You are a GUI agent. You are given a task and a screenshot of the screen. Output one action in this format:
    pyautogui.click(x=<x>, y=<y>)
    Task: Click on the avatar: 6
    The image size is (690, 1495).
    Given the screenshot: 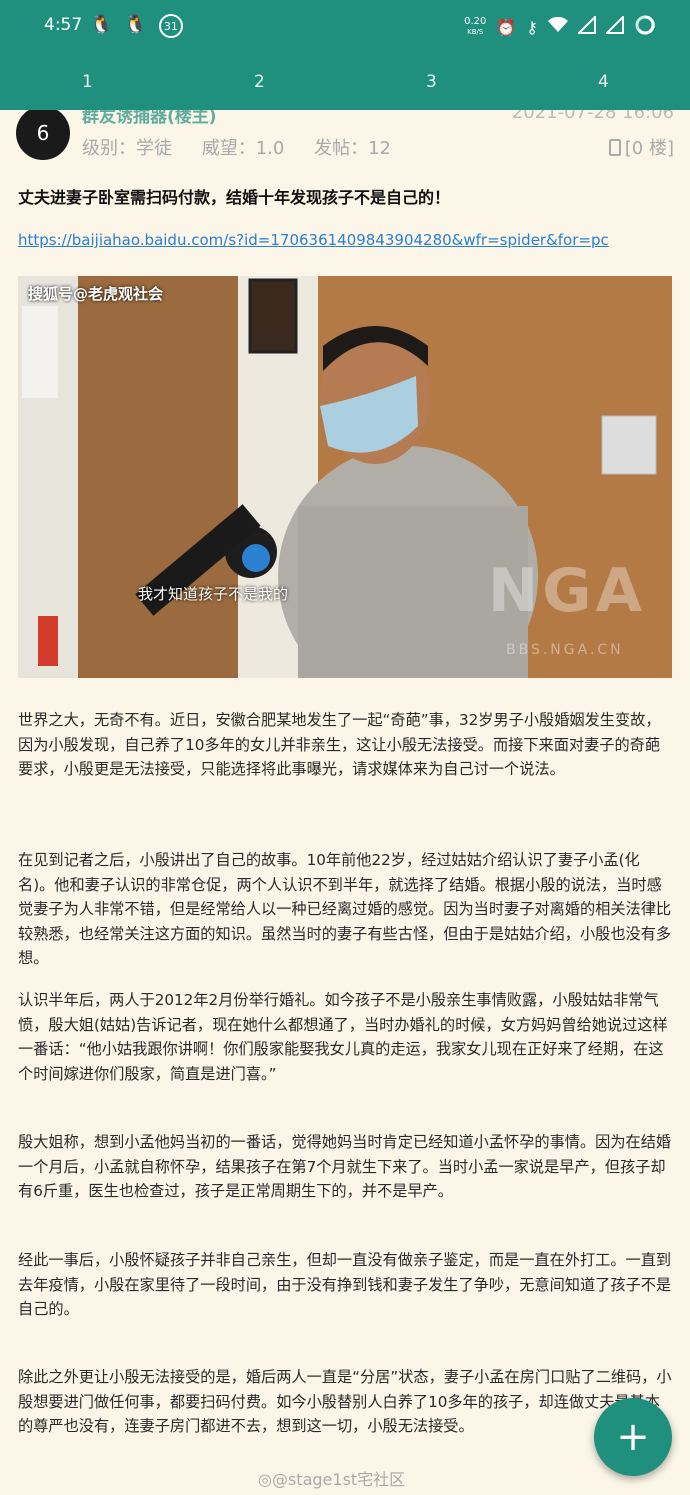 What is the action you would take?
    pyautogui.click(x=43, y=135)
    